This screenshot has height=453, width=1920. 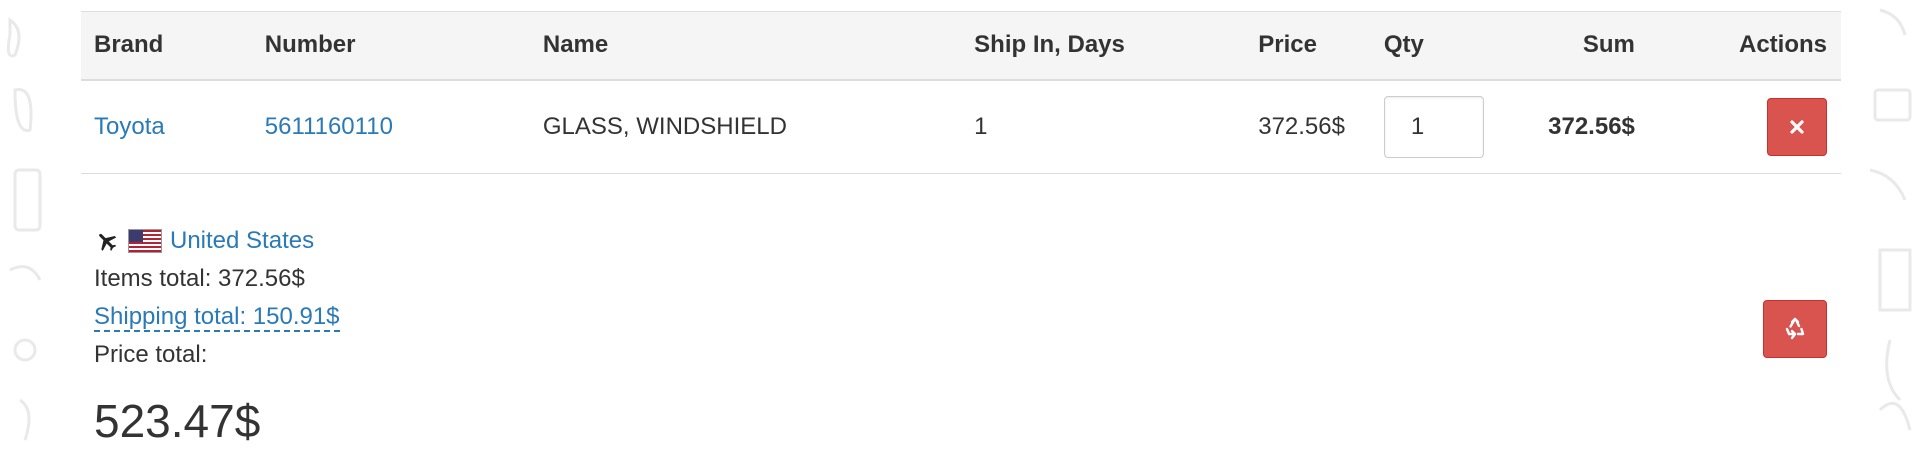 What do you see at coordinates (1591, 126) in the screenshot?
I see `row-sum: 372.56$` at bounding box center [1591, 126].